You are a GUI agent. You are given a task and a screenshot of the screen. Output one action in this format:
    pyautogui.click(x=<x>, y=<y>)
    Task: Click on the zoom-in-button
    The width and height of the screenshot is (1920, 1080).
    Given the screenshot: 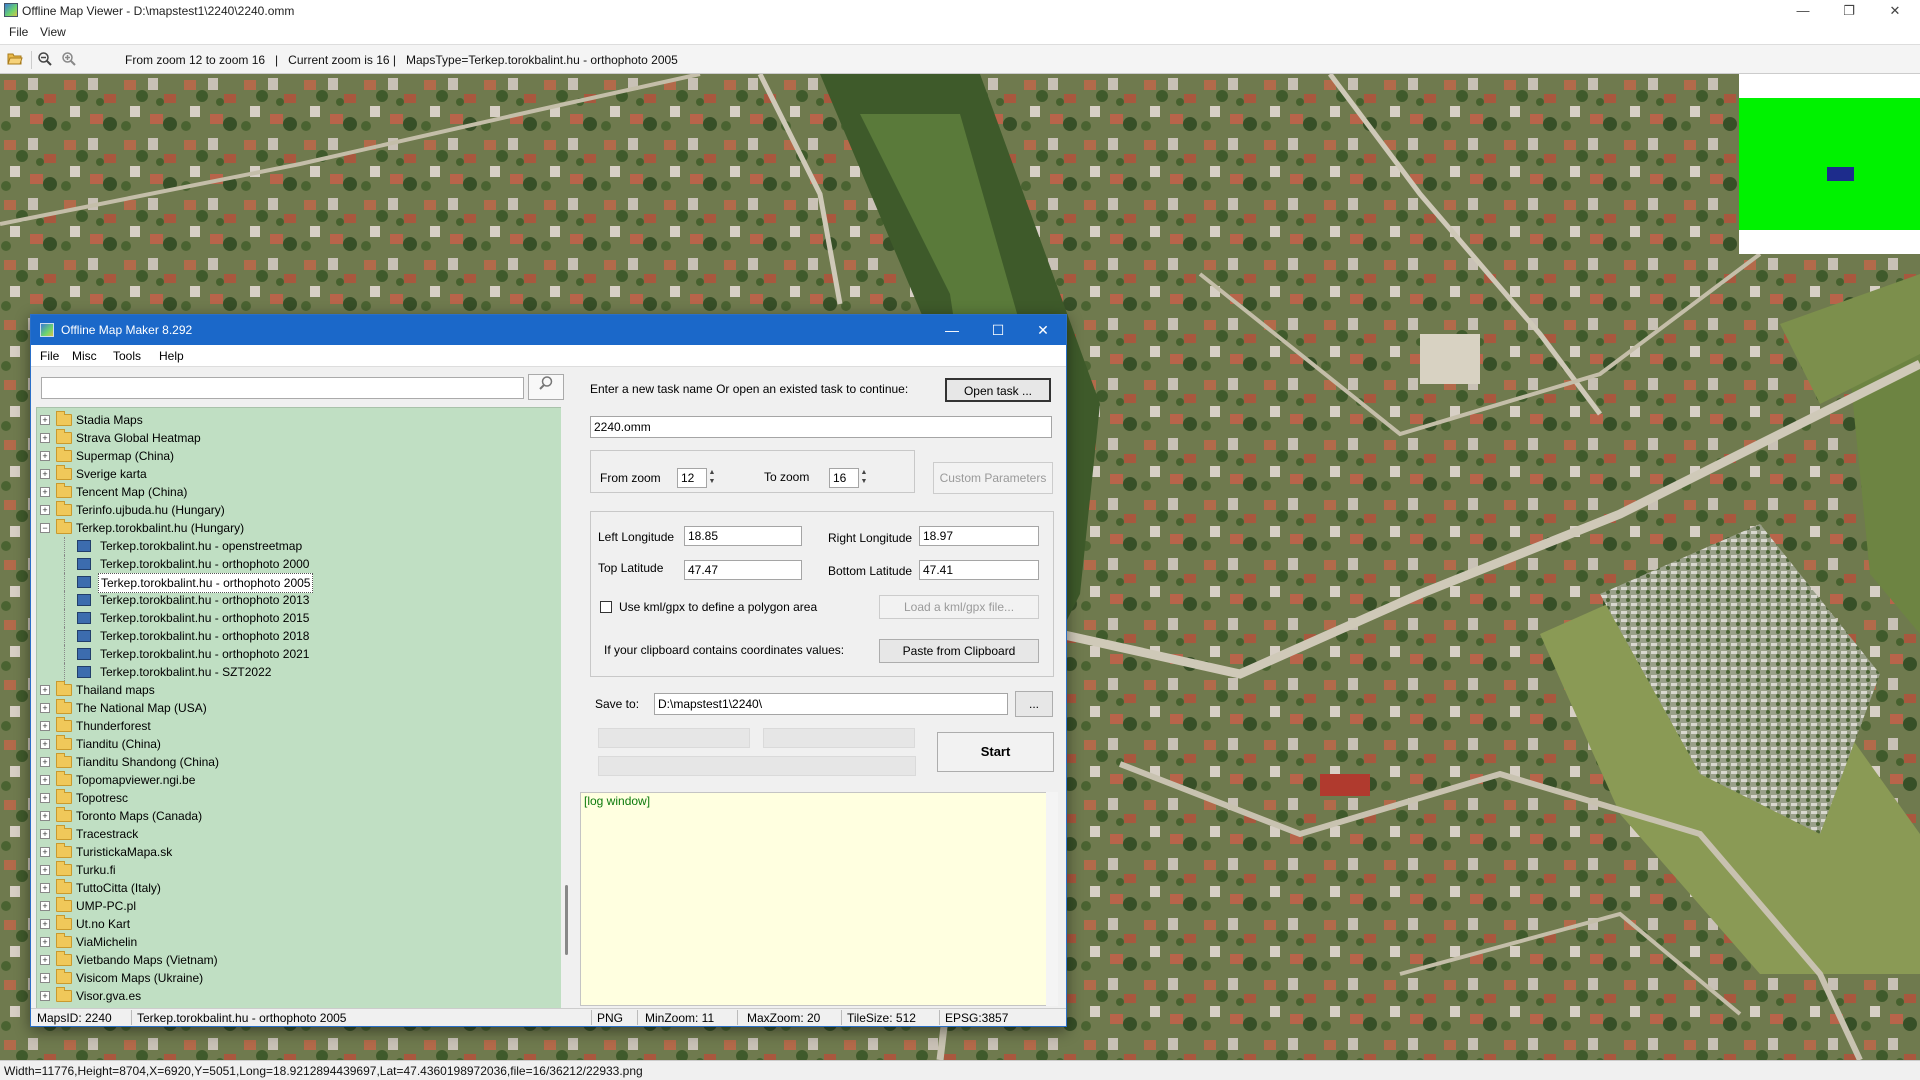 What is the action you would take?
    pyautogui.click(x=69, y=60)
    